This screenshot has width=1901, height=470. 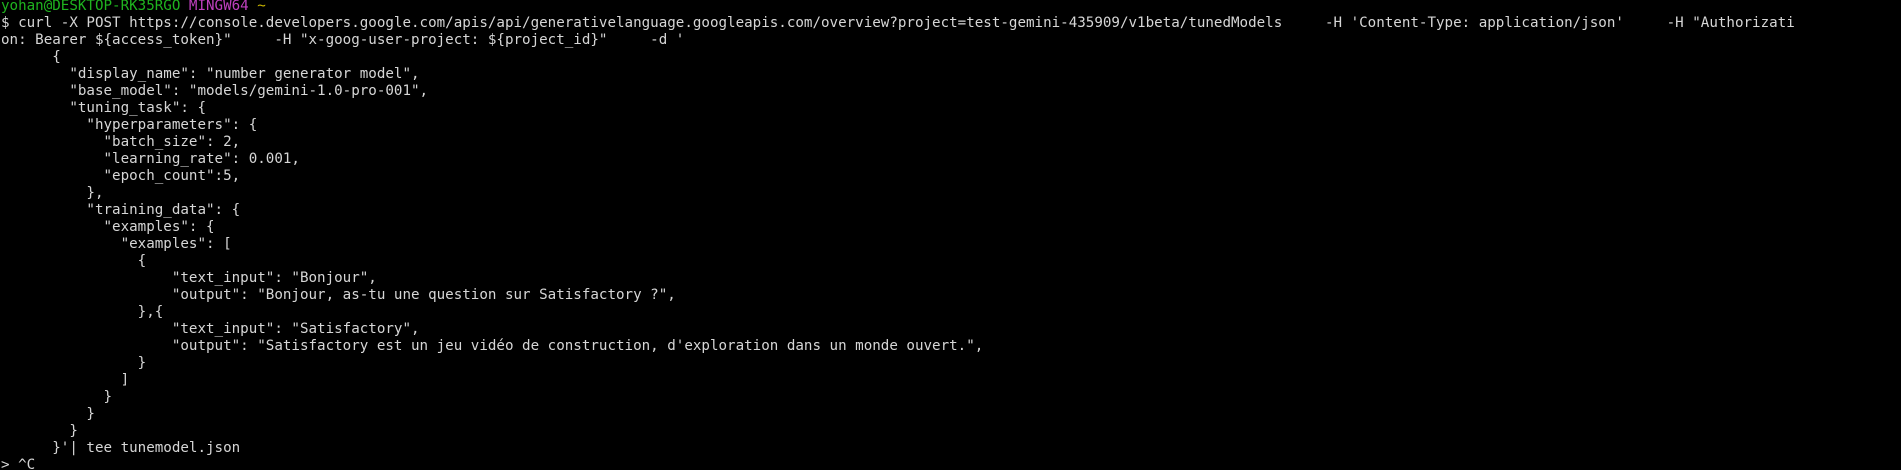 I want to click on output-line: "examples": [, so click(x=116, y=244).